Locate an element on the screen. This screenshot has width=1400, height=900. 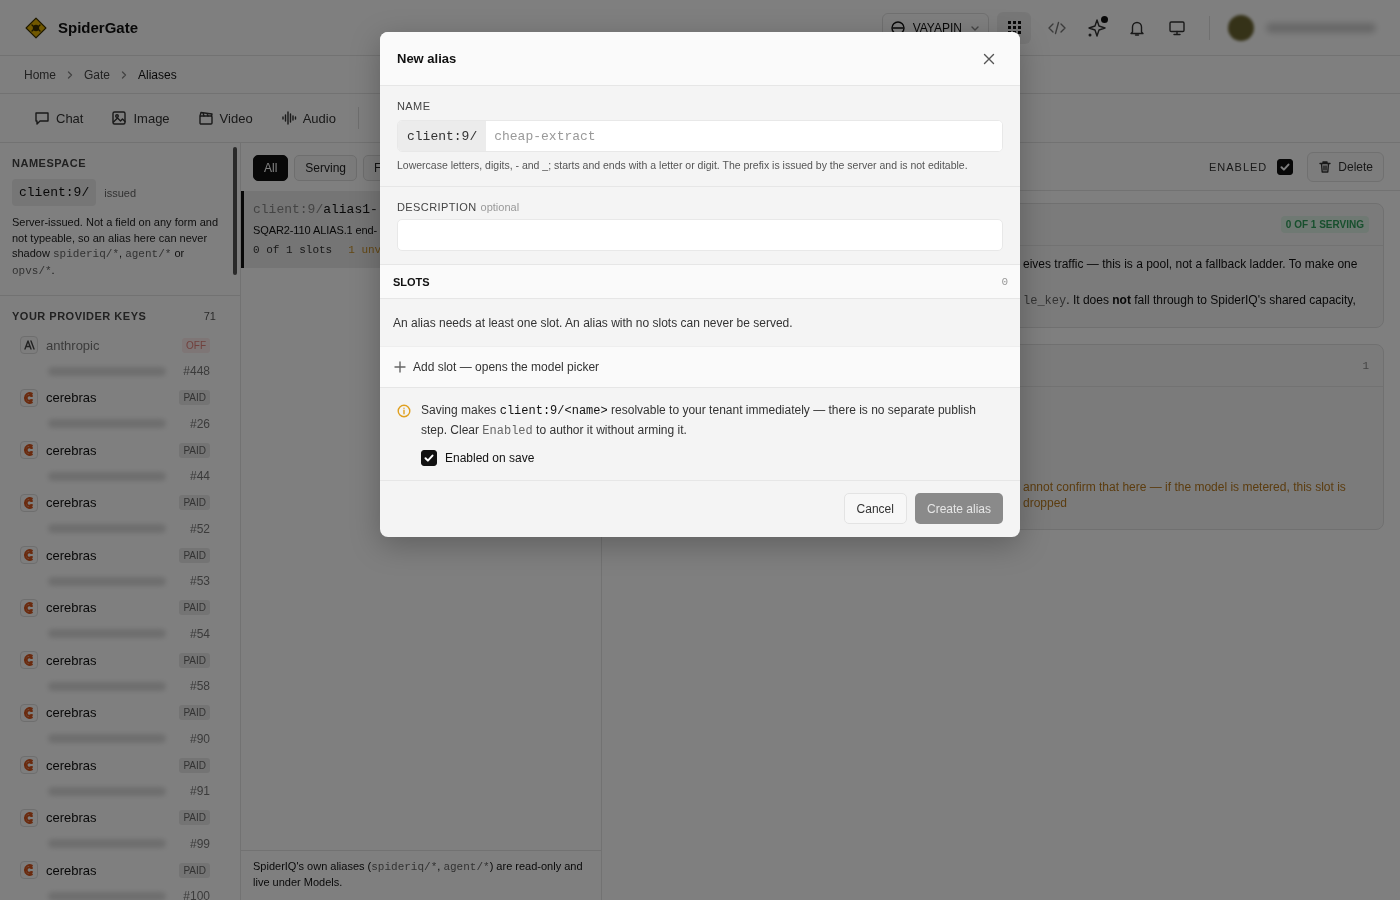
namespace-prefix: client:9/ is located at coordinates (54, 192).